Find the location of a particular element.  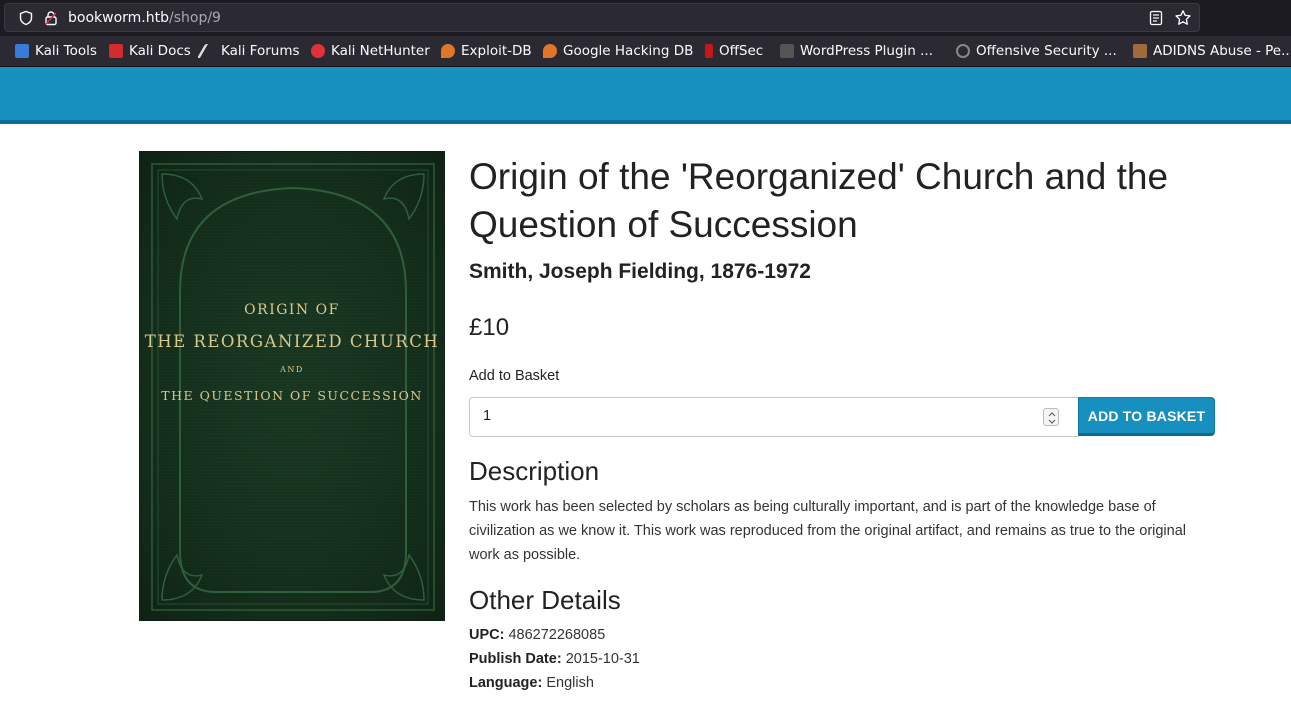

detail-upc: UPC: 486272268085 is located at coordinates (537, 635).